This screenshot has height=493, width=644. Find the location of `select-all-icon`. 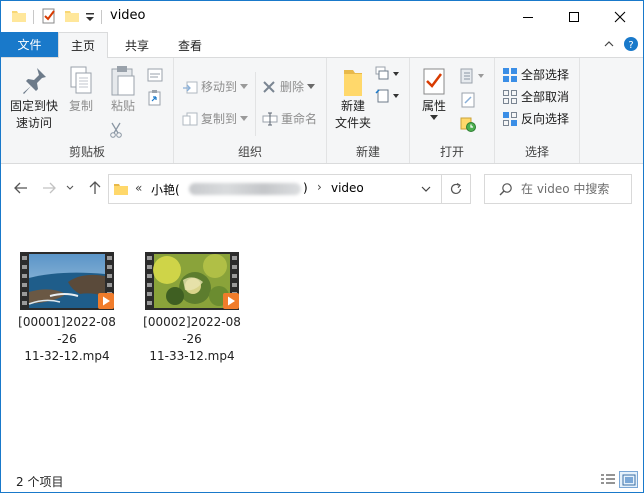

select-all-icon is located at coordinates (510, 74).